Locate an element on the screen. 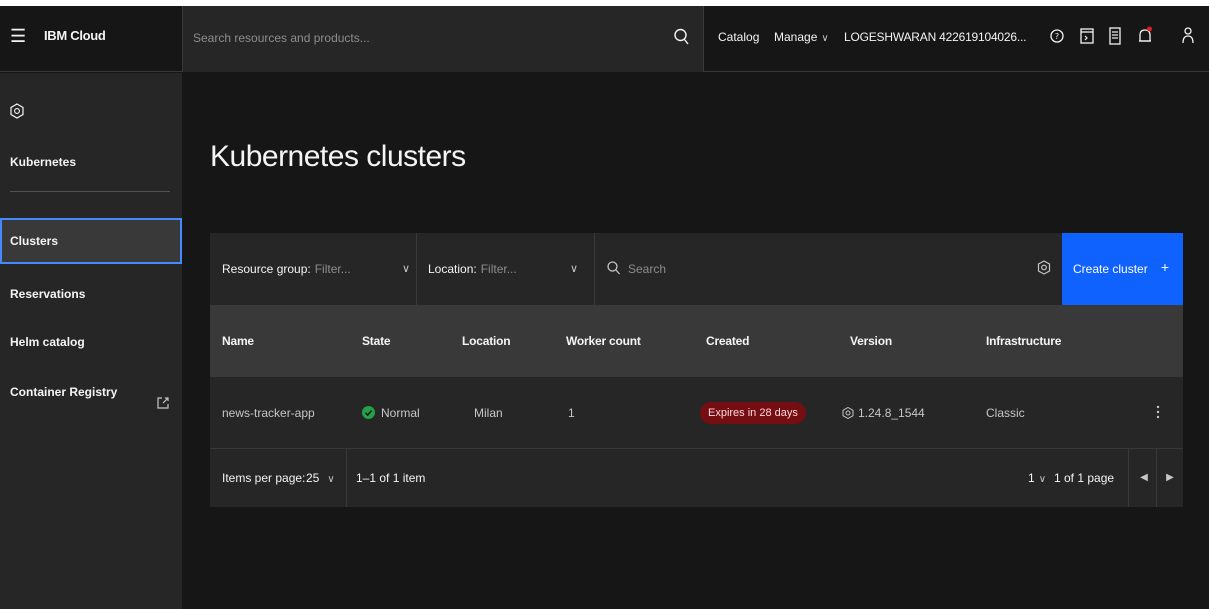 The image size is (1209, 609). items-per-page-value: 25 is located at coordinates (313, 478).